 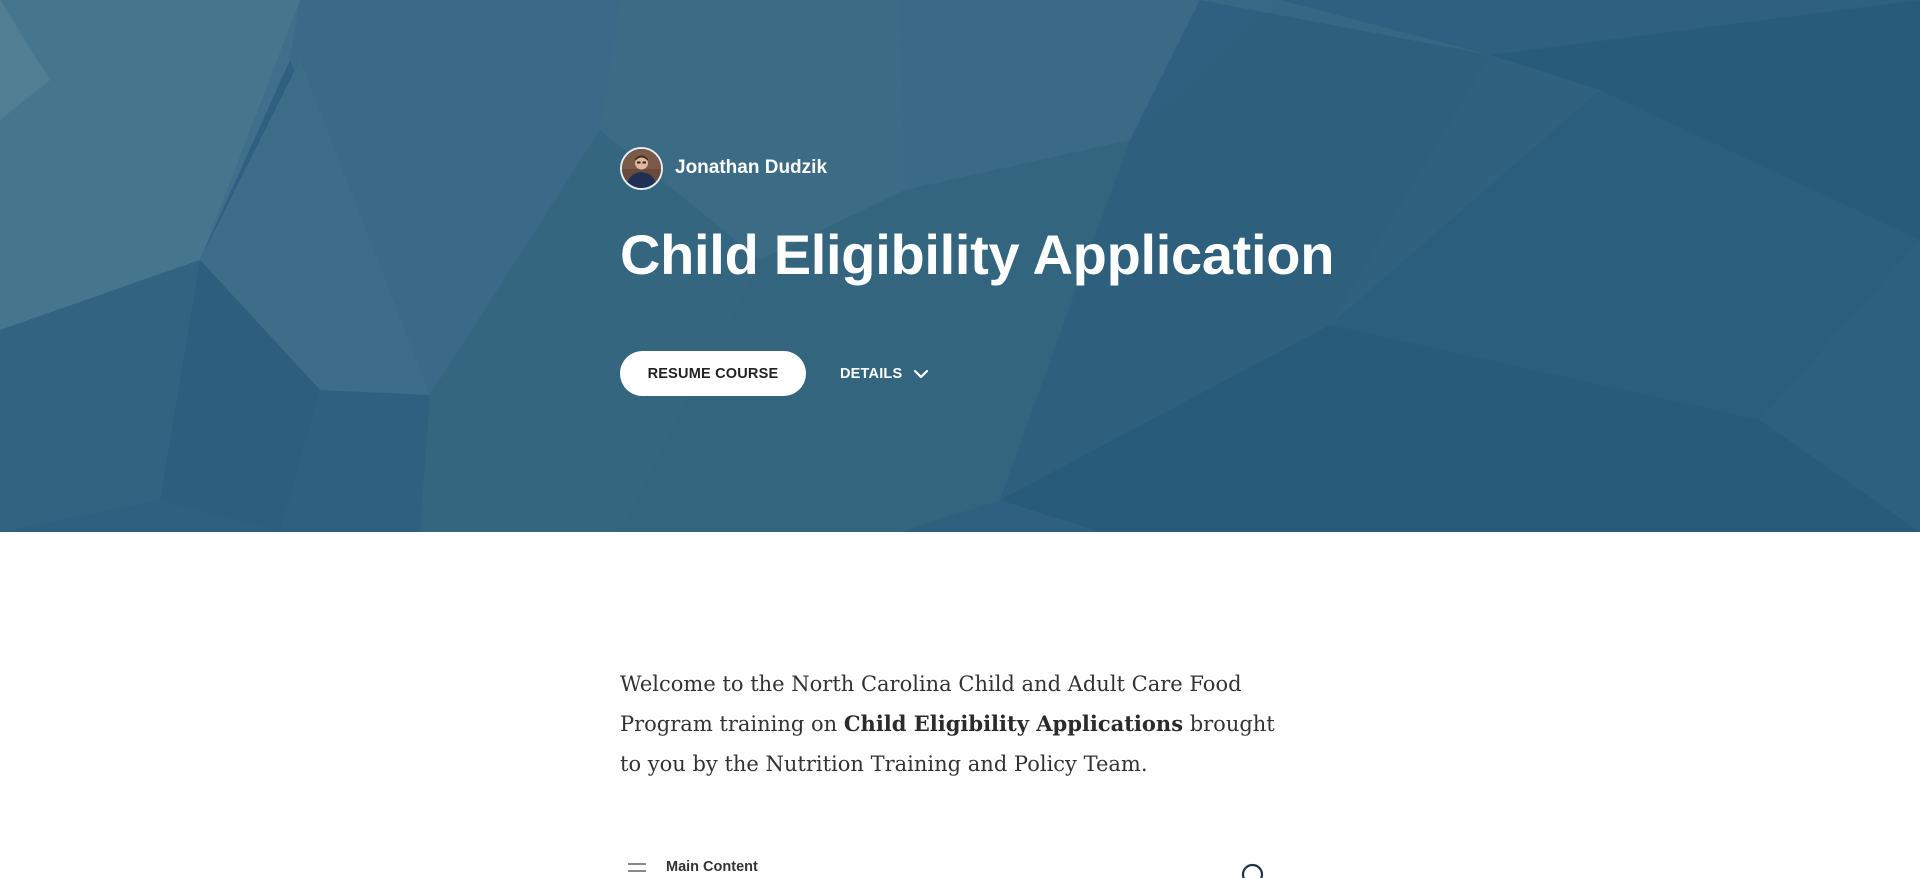 I want to click on details-toggle-button: DETAILS, so click(x=884, y=374).